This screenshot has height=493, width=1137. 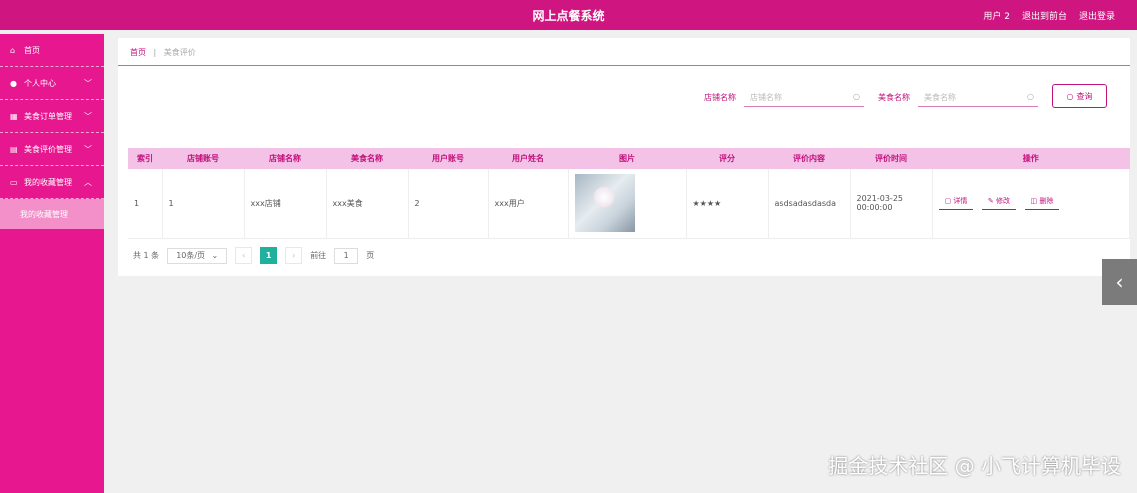 What do you see at coordinates (991, 201) in the screenshot?
I see `edit-icon: ✎` at bounding box center [991, 201].